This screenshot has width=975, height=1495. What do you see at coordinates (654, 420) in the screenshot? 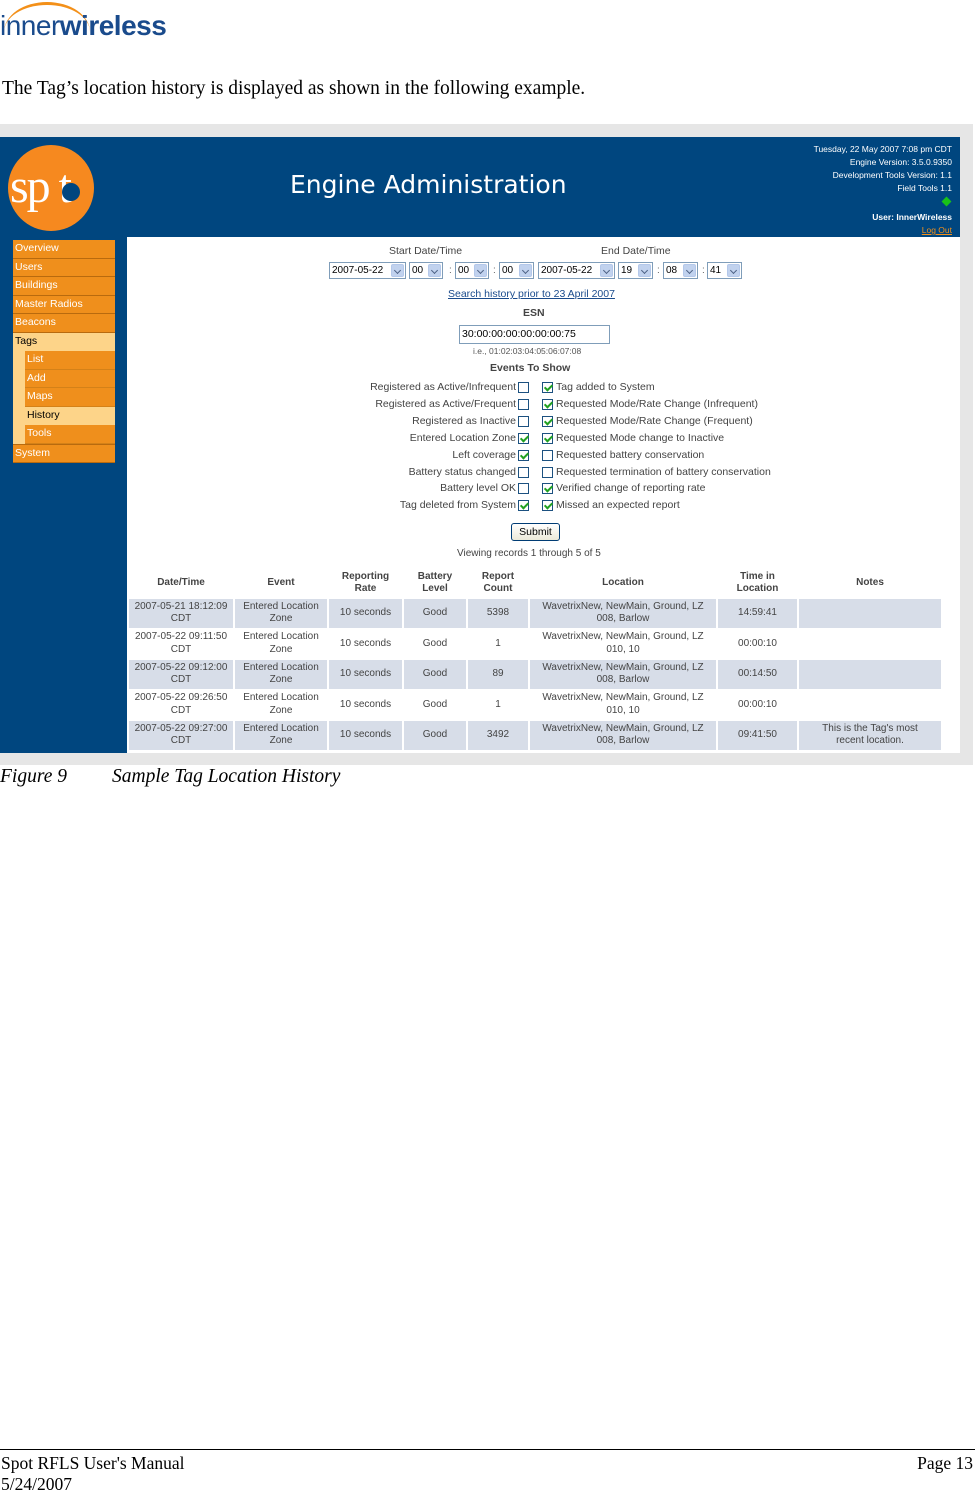
I see `event-right-label: Requested Mode/Rate Change (Frequent)` at bounding box center [654, 420].